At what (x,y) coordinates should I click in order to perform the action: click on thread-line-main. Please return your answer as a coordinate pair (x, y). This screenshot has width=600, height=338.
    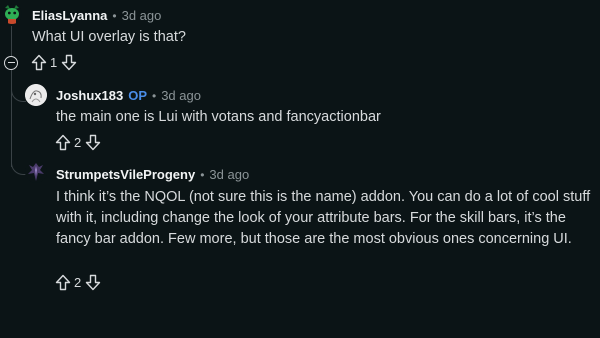
    Looking at the image, I should click on (11, 41).